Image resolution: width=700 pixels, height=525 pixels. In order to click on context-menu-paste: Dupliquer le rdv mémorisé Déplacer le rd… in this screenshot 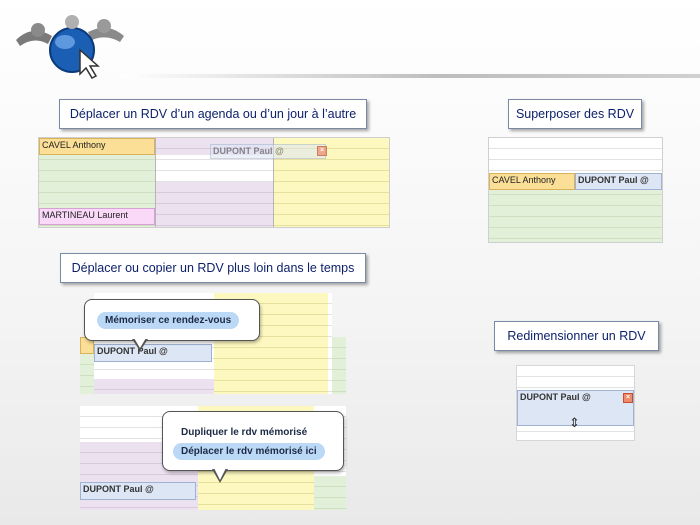, I will do `click(253, 441)`.